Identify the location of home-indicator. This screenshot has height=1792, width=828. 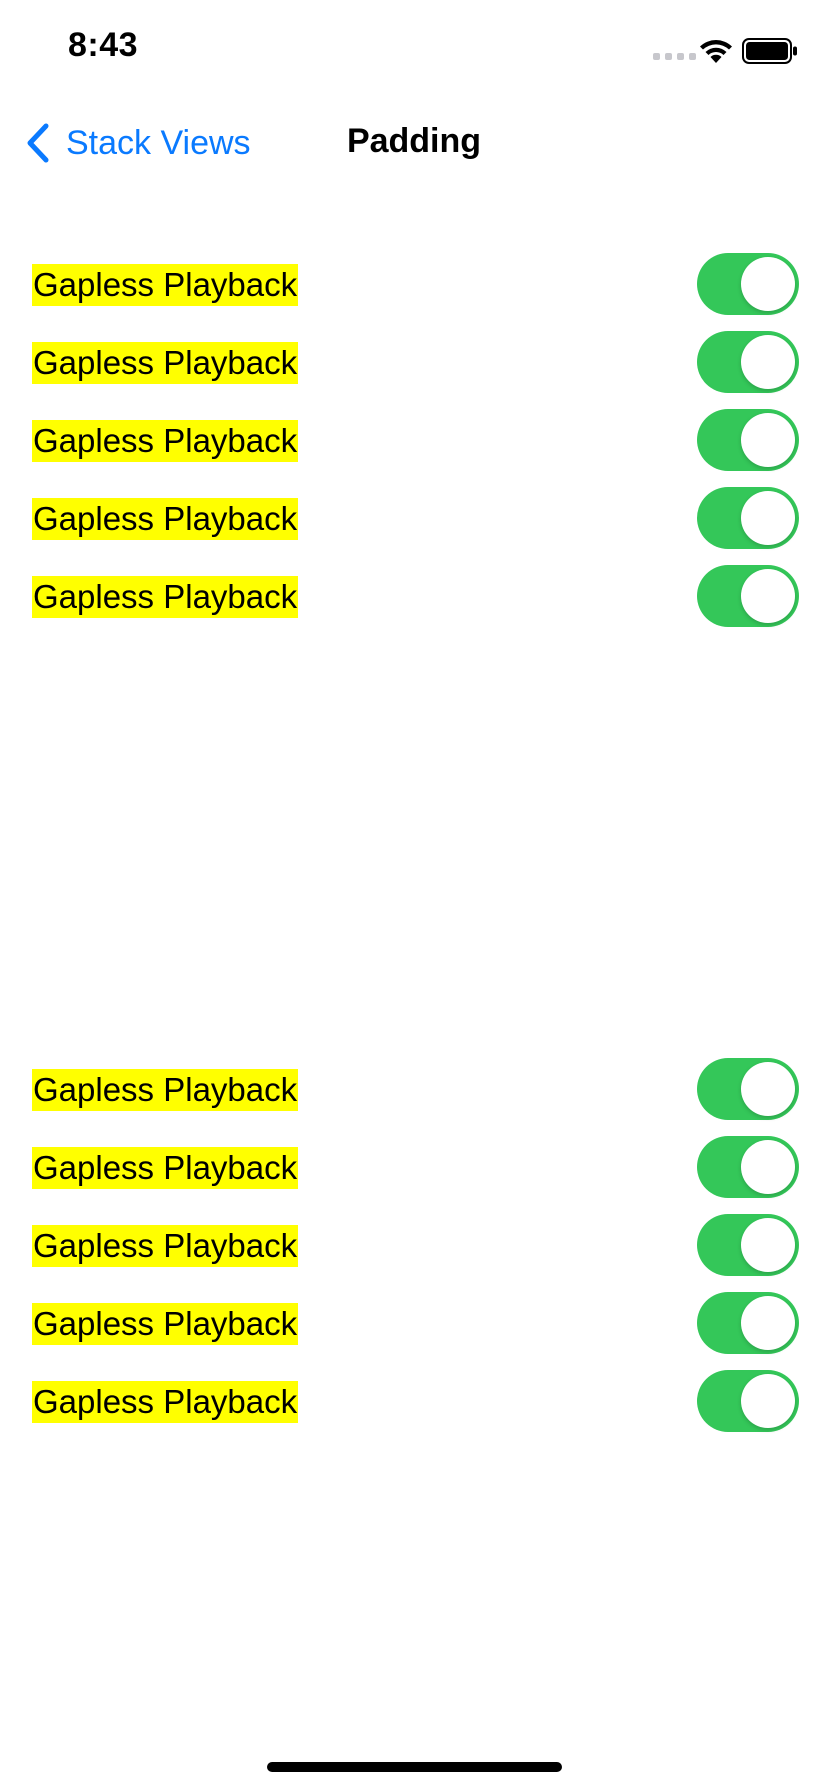
(414, 1767).